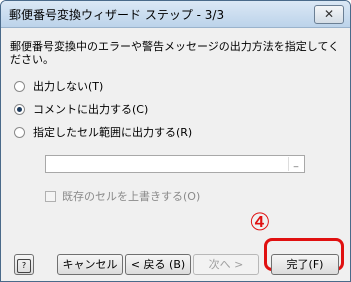 The height and width of the screenshot is (282, 351). I want to click on option-range-output: 指定したセル範囲に出力する(R), so click(103, 132).